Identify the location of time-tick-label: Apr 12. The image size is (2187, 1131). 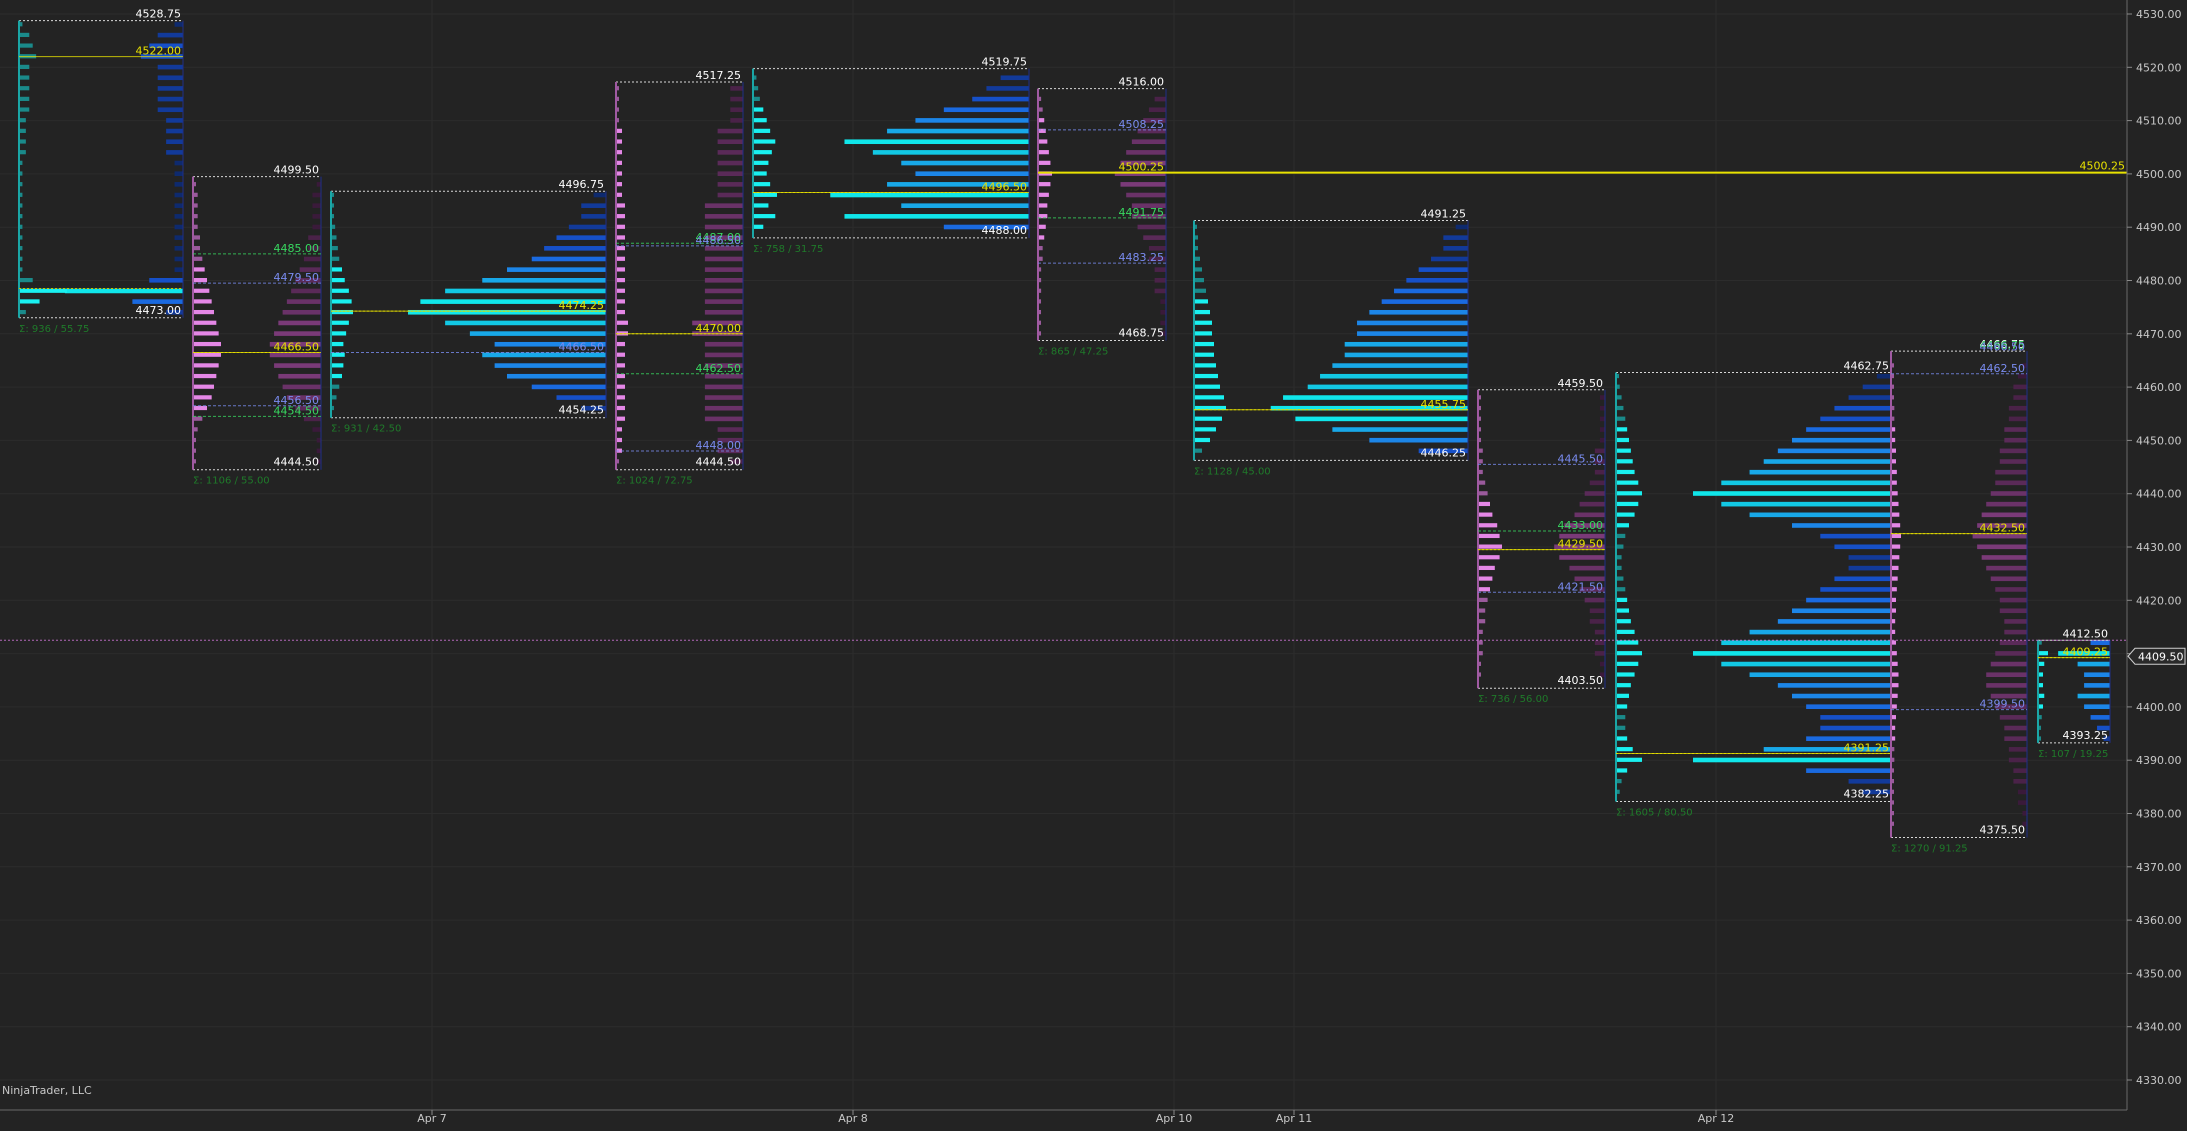
(1716, 1118).